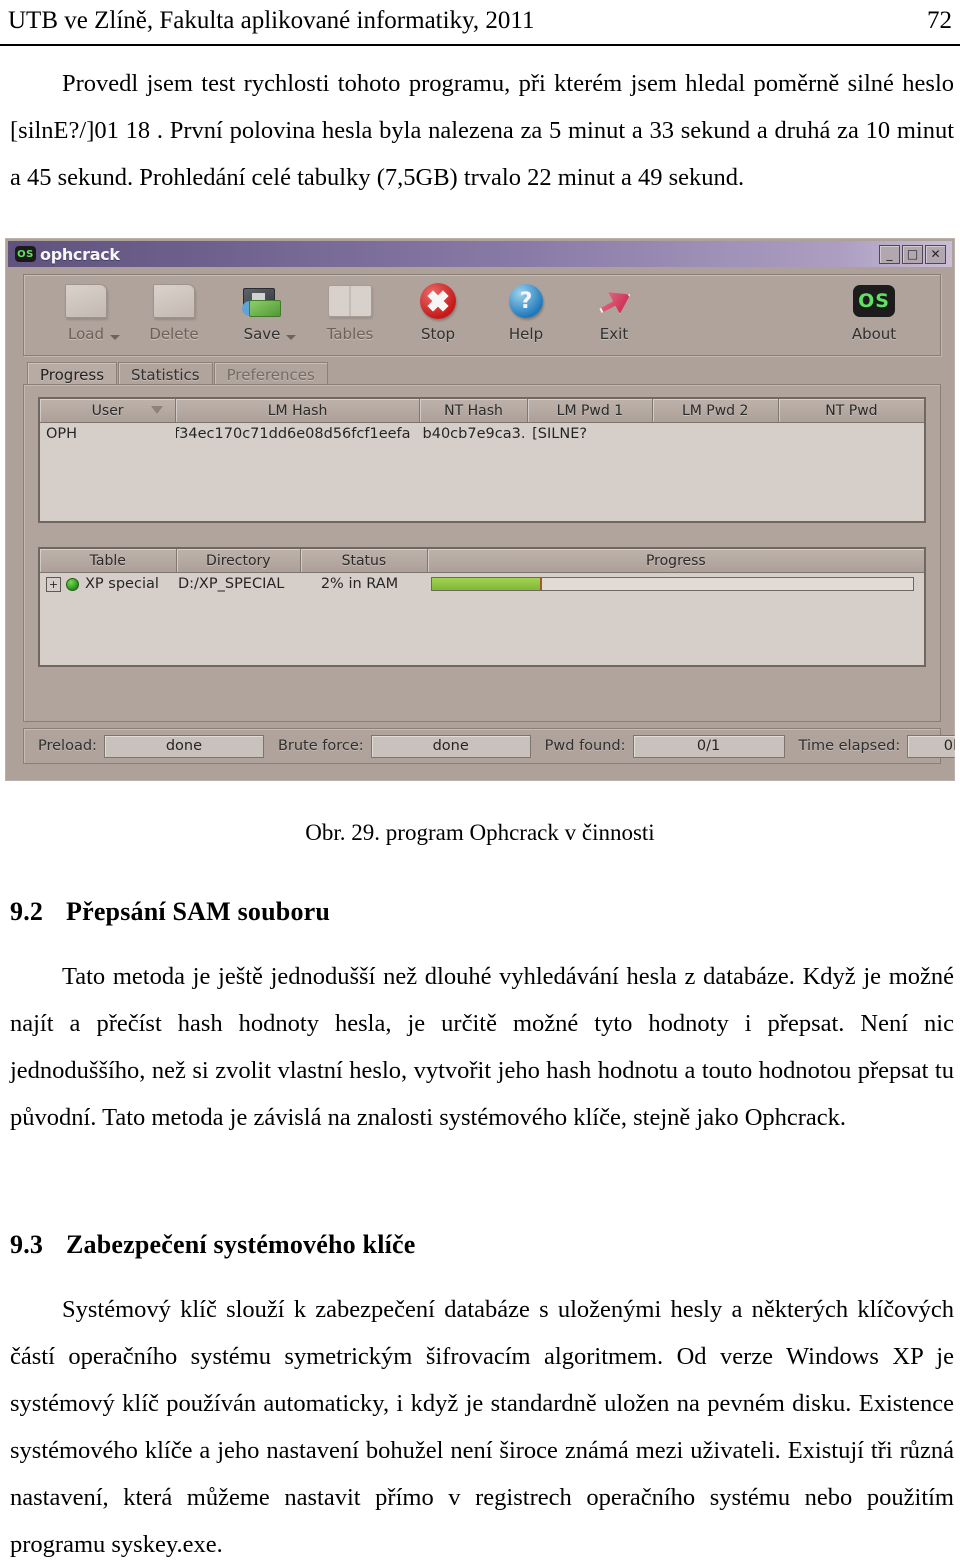 This screenshot has height=1568, width=960. What do you see at coordinates (174, 334) in the screenshot?
I see `toolbar-label-delete: Delete` at bounding box center [174, 334].